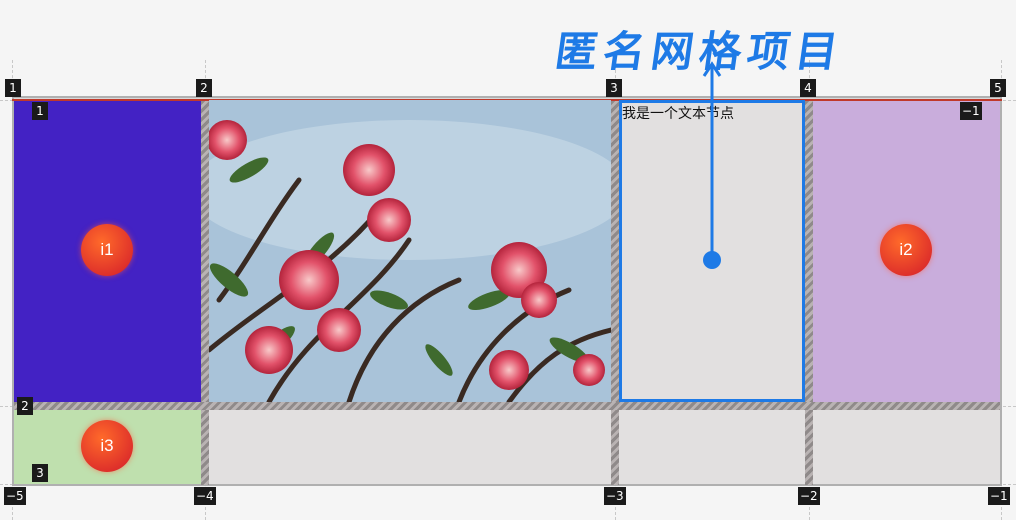  Describe the element at coordinates (25, 406) in the screenshot. I see `row-line-number: 2` at that location.